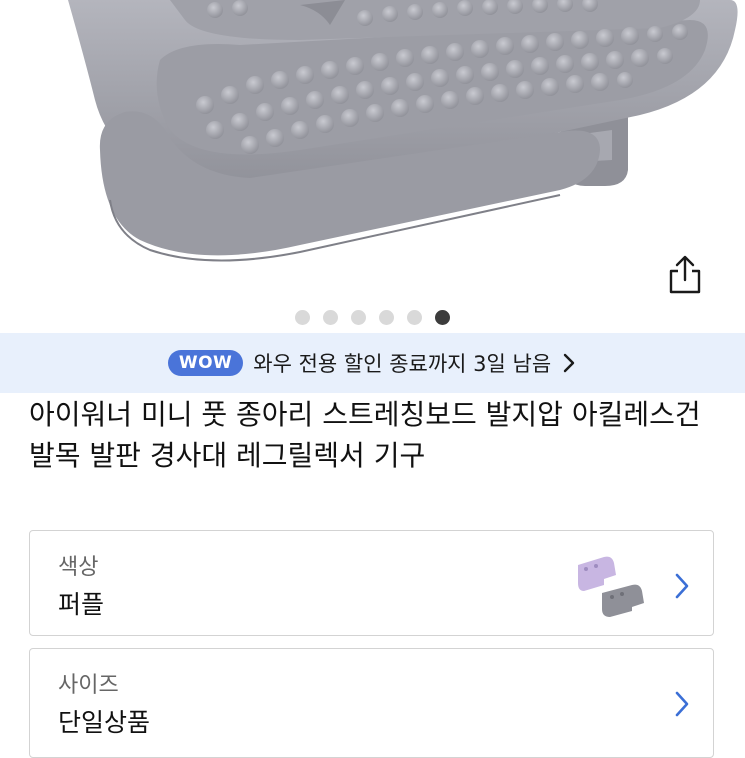 Image resolution: width=745 pixels, height=758 pixels. What do you see at coordinates (371, 703) in the screenshot?
I see `size-option-selector: 사이즈 단일상품` at bounding box center [371, 703].